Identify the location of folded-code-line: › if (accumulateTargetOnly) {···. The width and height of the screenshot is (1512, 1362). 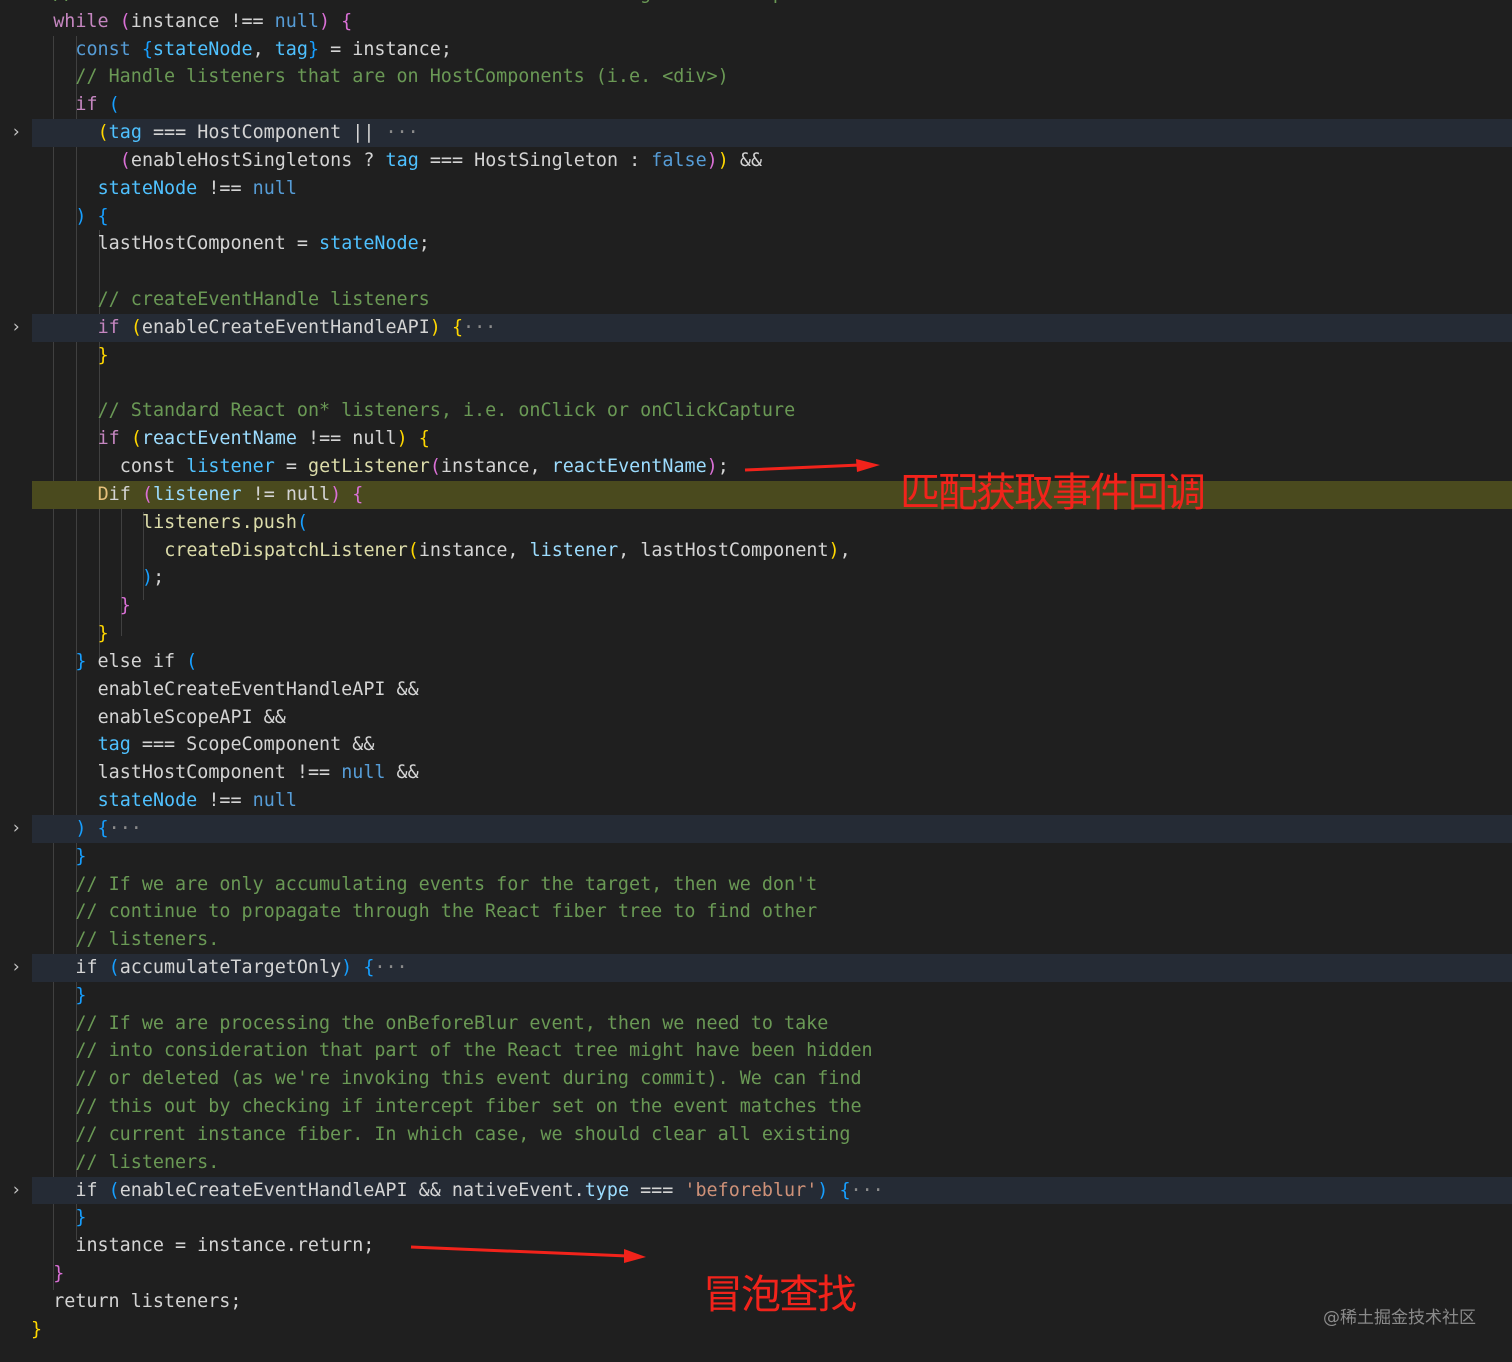
(756, 967).